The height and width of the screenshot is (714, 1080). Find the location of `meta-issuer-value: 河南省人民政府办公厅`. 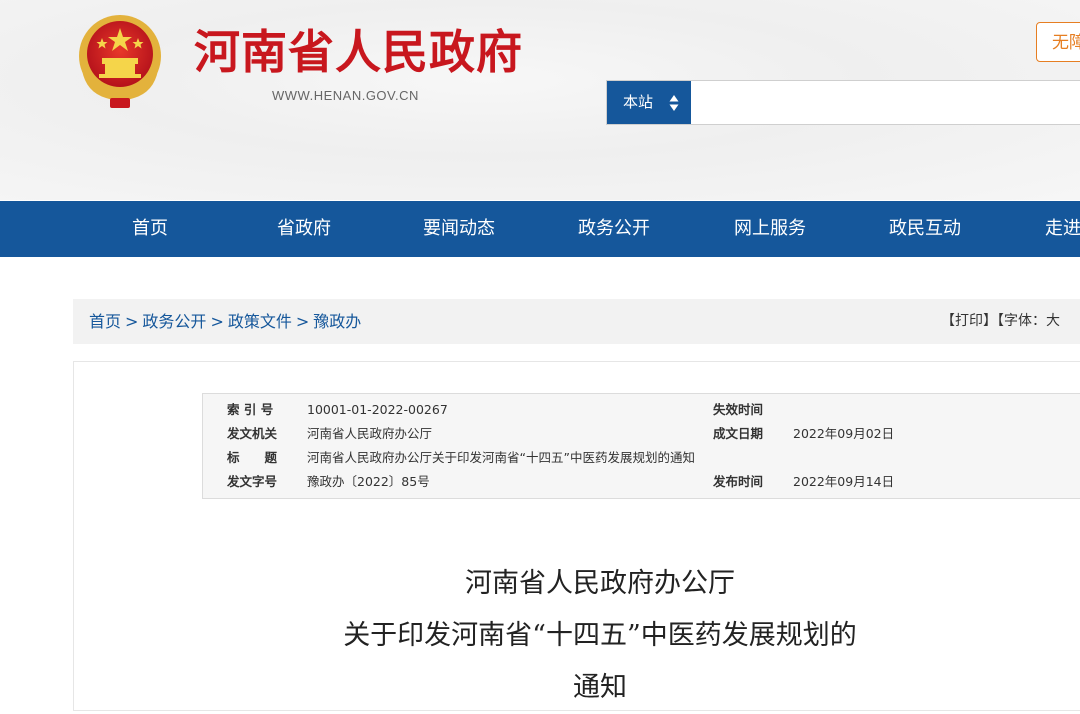

meta-issuer-value: 河南省人民政府办公厅 is located at coordinates (370, 433).